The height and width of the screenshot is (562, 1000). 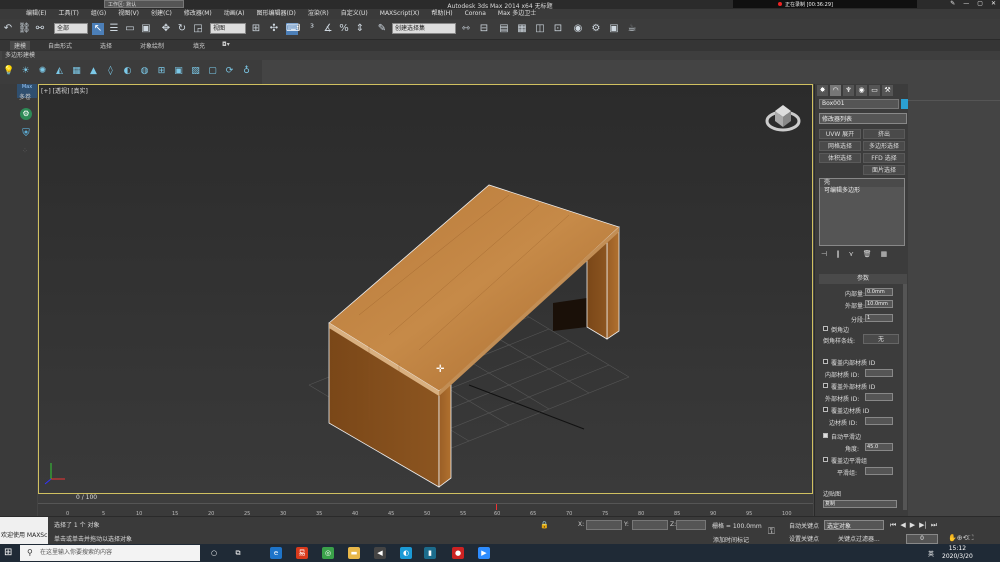 I want to click on add-time-tag: 添加时间标记, so click(x=731, y=539).